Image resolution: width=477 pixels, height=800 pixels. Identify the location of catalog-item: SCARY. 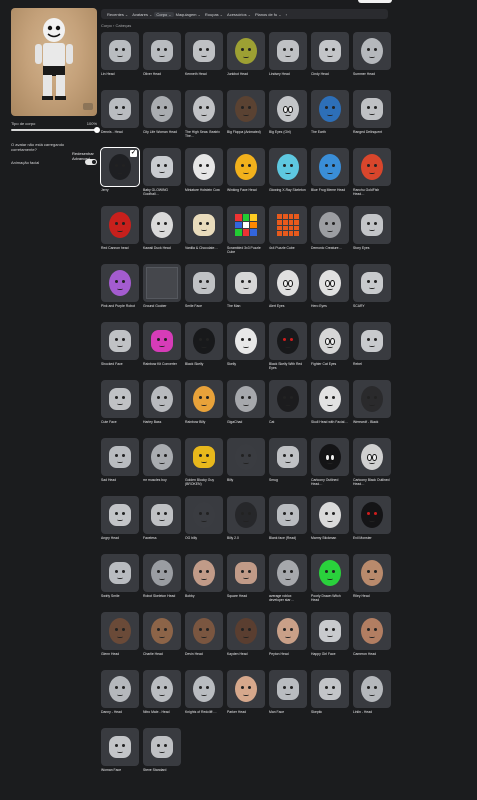
(372, 293).